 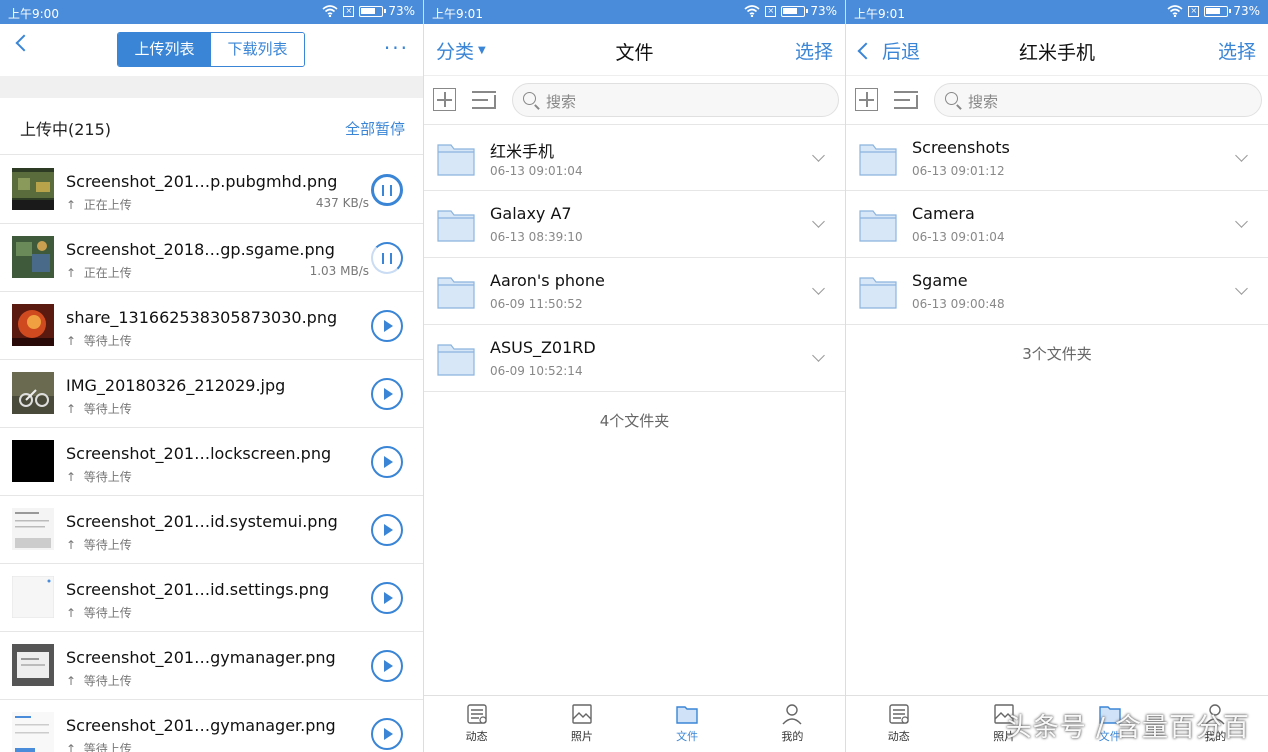 I want to click on folder-row: ASUS_Z01RD 06-09 10:52:14, so click(x=634, y=358).